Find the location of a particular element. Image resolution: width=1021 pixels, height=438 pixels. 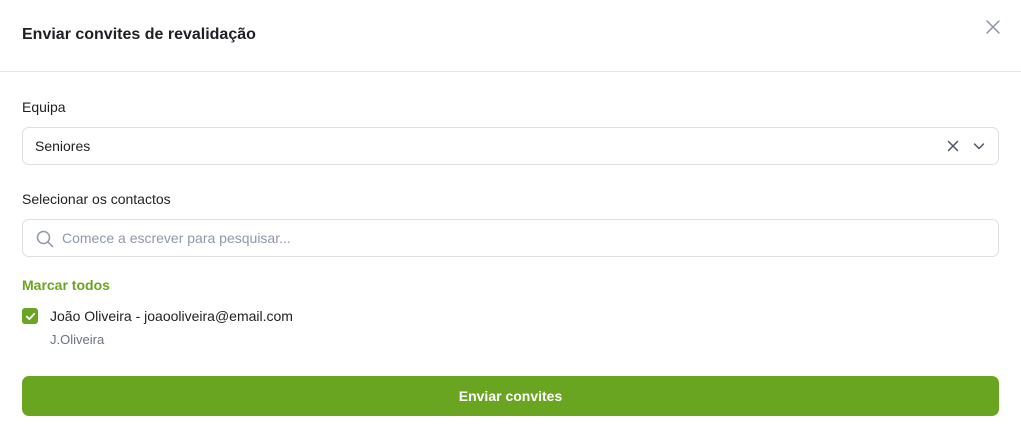

close-button is located at coordinates (993, 27).